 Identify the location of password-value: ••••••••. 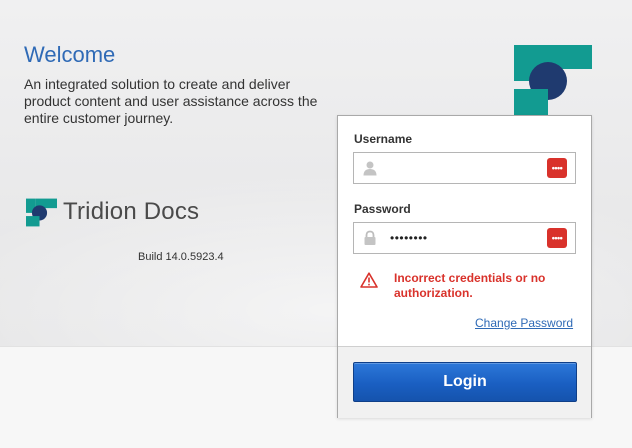
(409, 238).